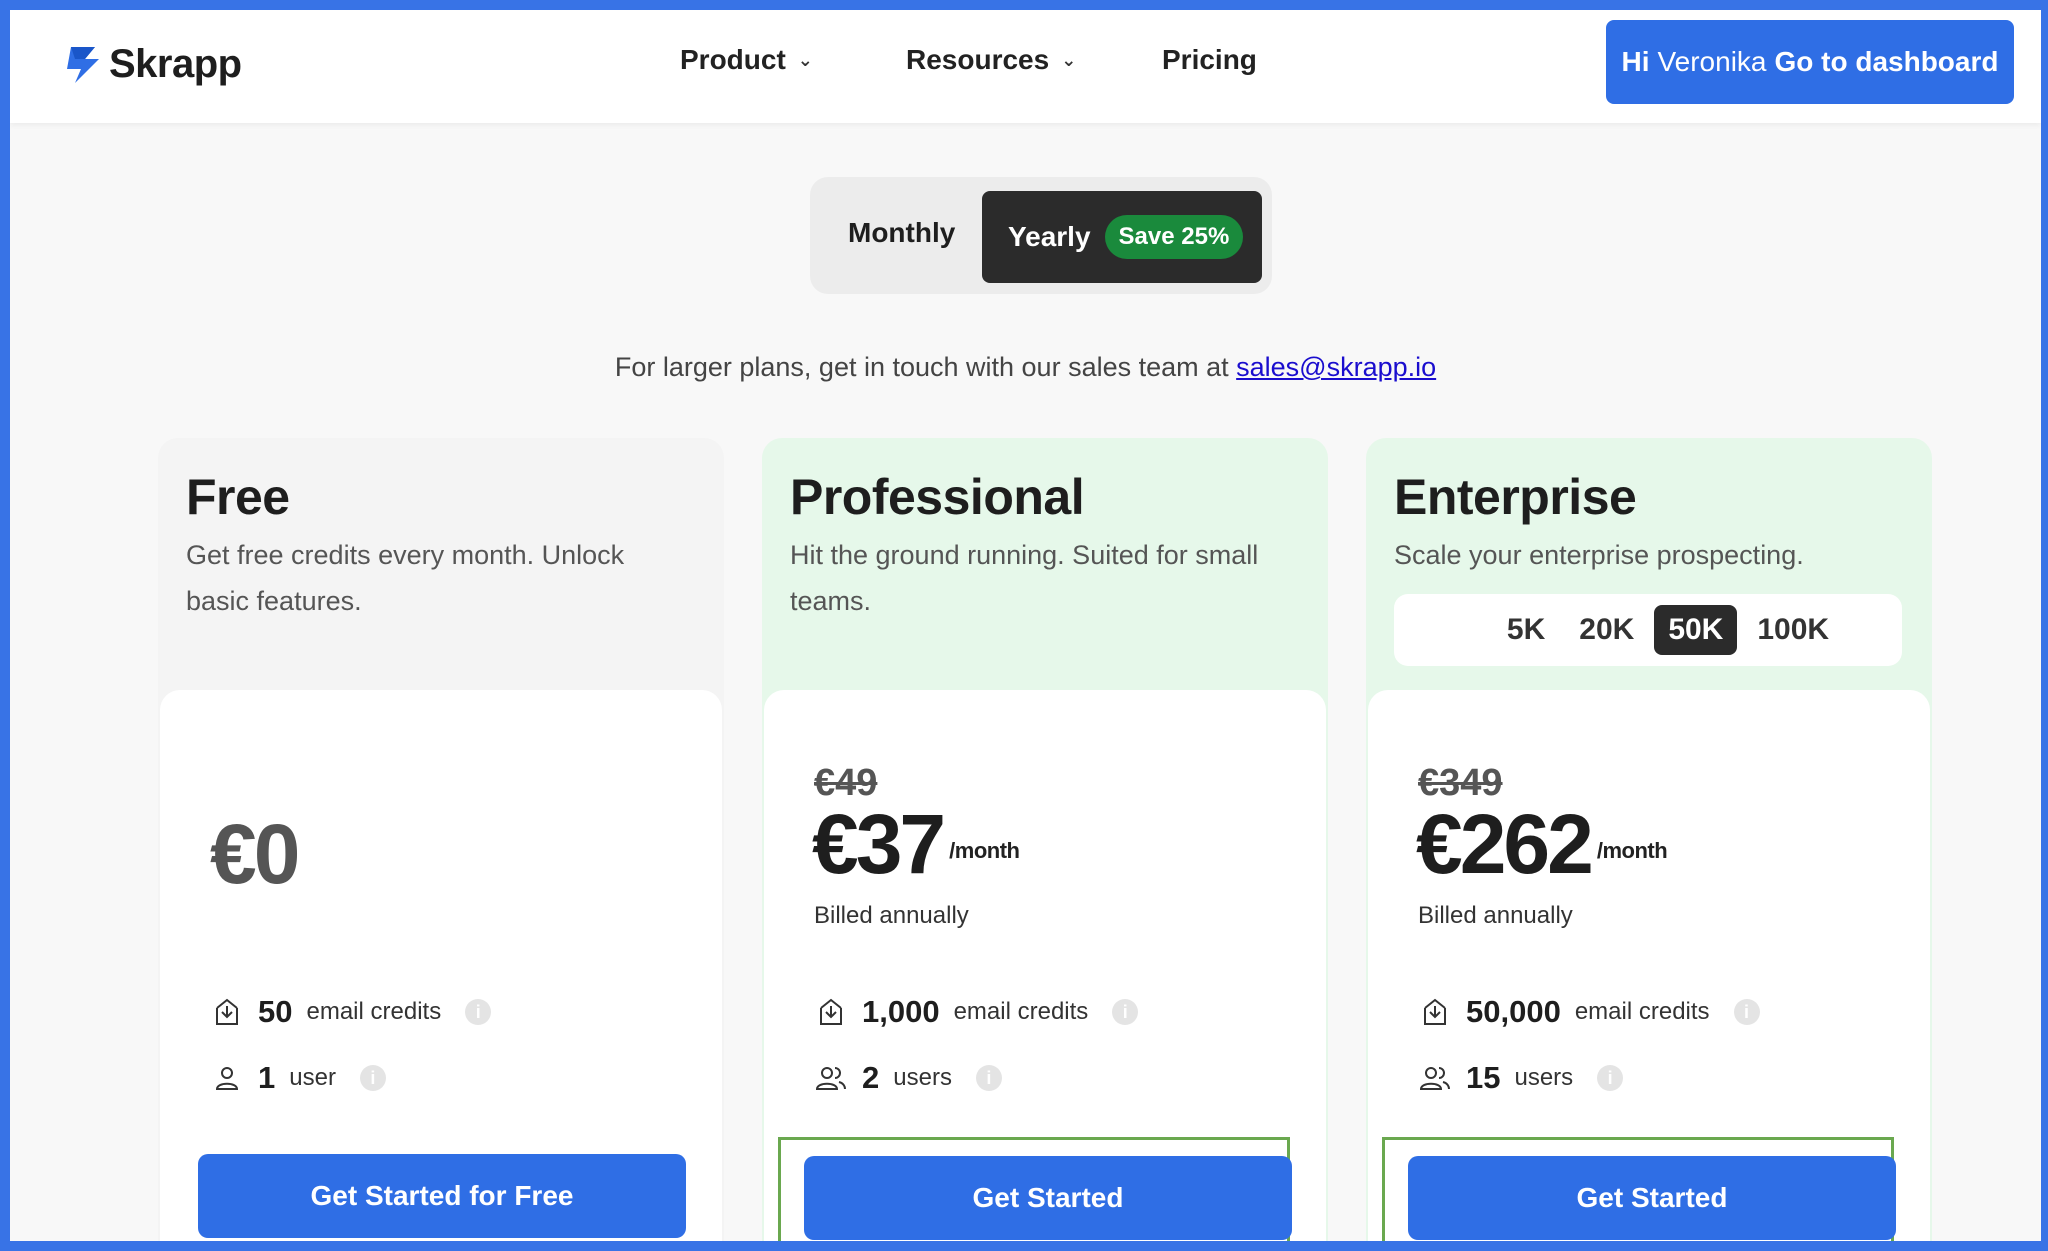 The image size is (2048, 1251). I want to click on go-to-dashboard-button: Hi Veronika Go to dashboard, so click(1810, 62).